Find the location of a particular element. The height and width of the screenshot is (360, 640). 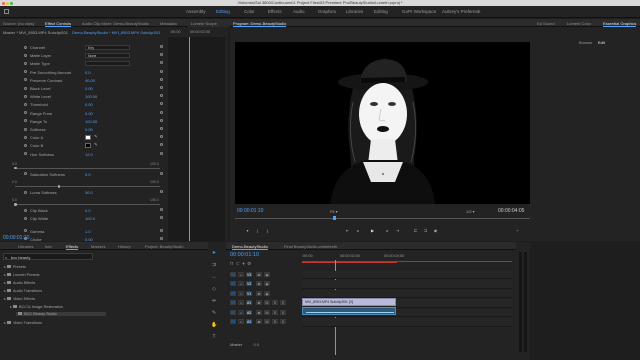

hand-tool-icon: ✋ is located at coordinates (214, 325).